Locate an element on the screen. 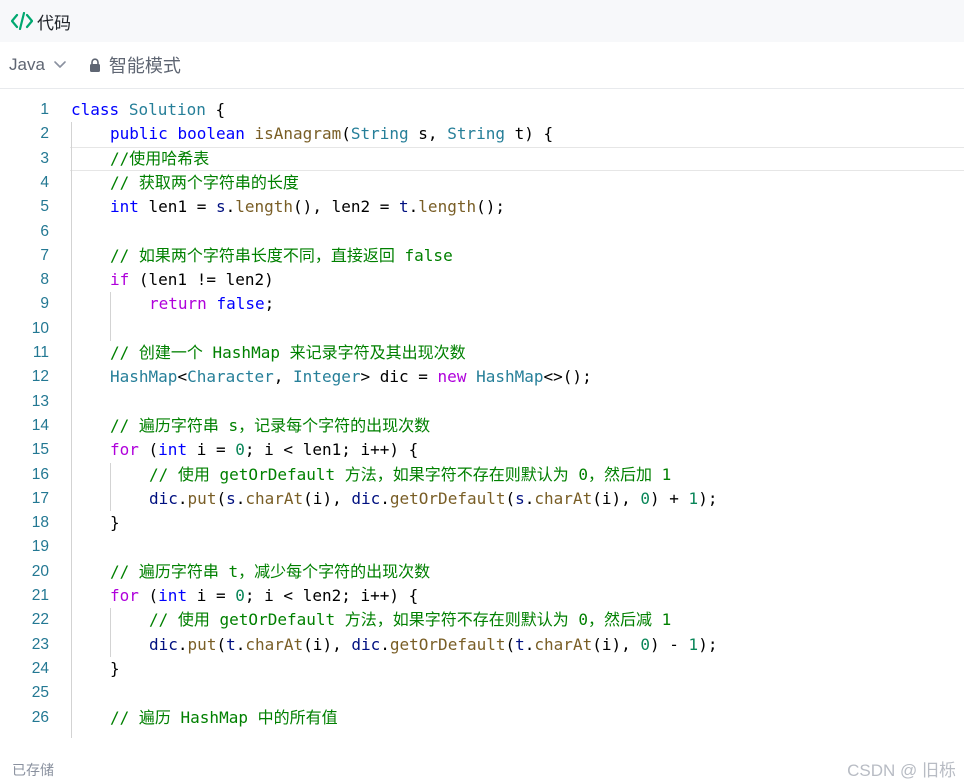  code-token: // 遍历 HashMap 中的所有值 is located at coordinates (224, 717).